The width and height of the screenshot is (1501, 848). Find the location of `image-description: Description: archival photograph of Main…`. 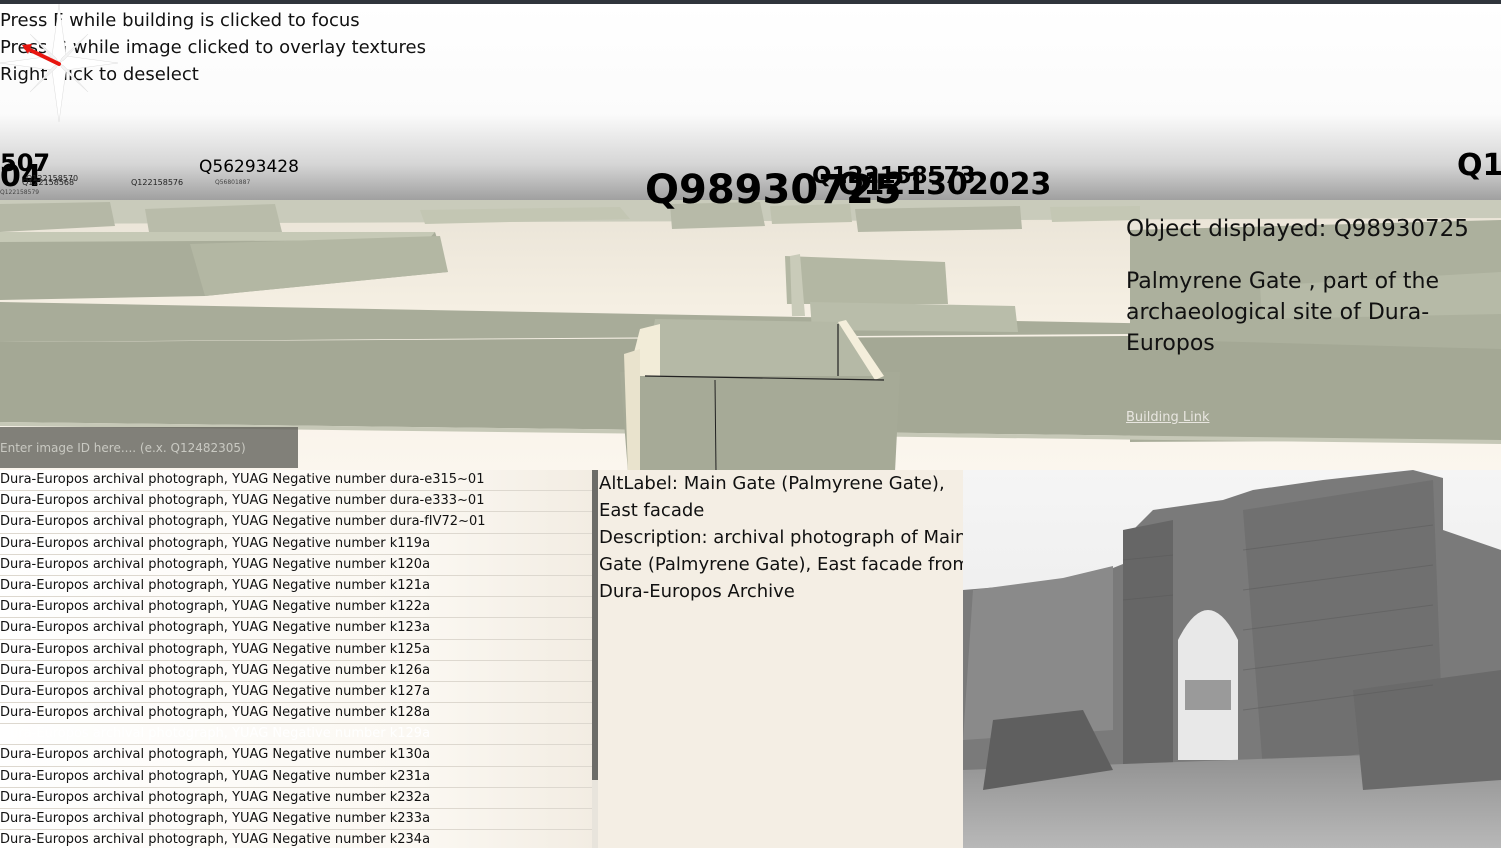

image-description: Description: archival photograph of Main… is located at coordinates (784, 564).